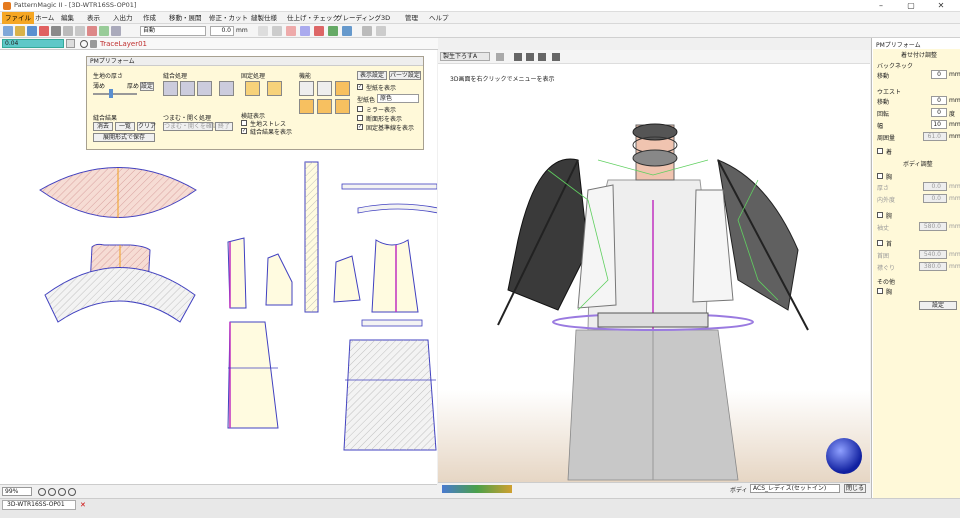  What do you see at coordinates (92, 31) in the screenshot?
I see `cut-icon` at bounding box center [92, 31].